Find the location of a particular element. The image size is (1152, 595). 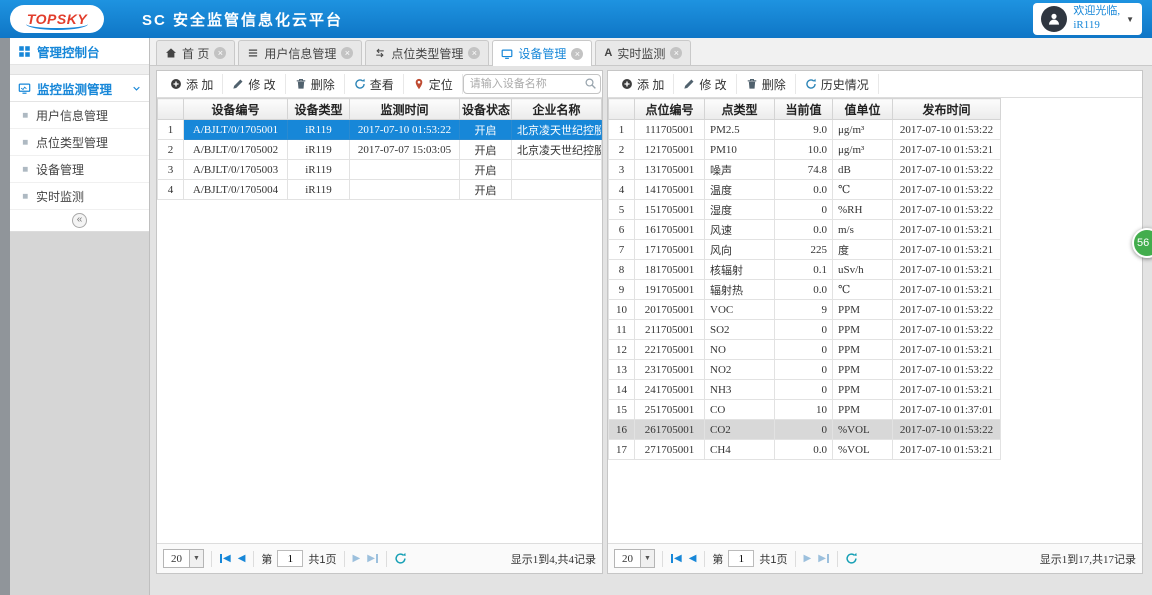

tab-user-info: 用户信息管理 × is located at coordinates (300, 52).